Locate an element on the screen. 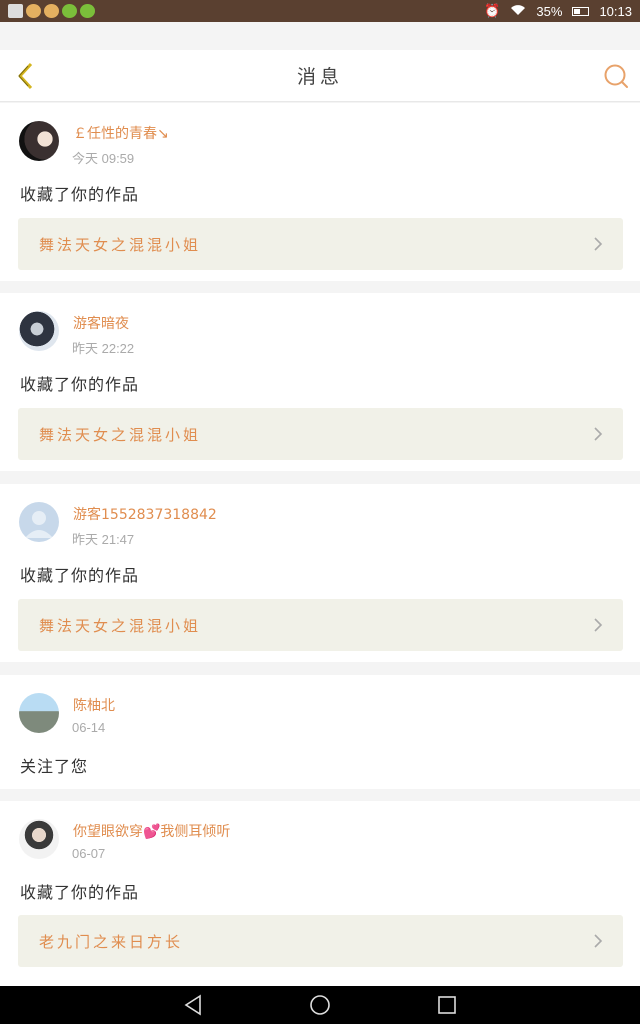  circle-home-icon is located at coordinates (320, 1005).